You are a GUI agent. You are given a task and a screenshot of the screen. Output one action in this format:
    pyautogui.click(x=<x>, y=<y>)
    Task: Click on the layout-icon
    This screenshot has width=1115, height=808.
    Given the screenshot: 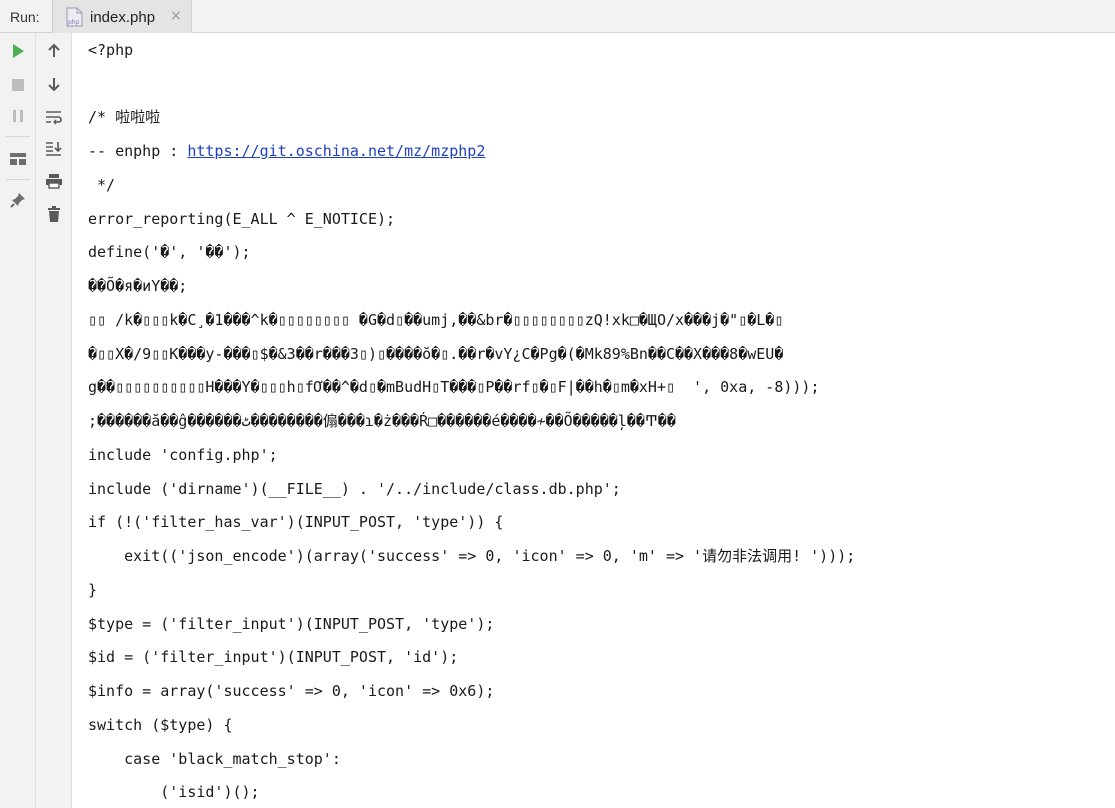 What is the action you would take?
    pyautogui.click(x=18, y=159)
    